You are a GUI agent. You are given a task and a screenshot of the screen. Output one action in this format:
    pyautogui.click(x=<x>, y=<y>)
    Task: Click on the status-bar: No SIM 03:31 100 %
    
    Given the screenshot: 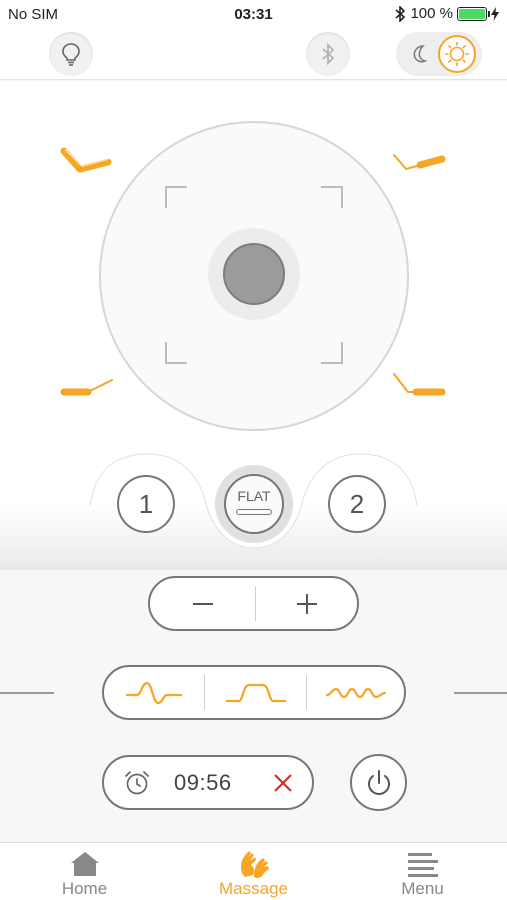 What is the action you would take?
    pyautogui.click(x=253, y=15)
    